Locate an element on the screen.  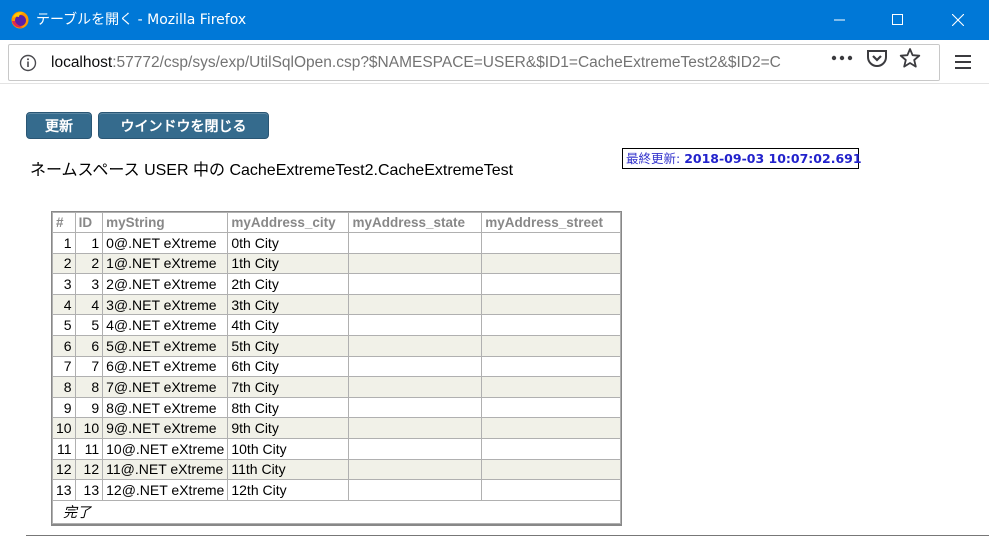
close-window-page-button: ウインドウを閉じる is located at coordinates (183, 125).